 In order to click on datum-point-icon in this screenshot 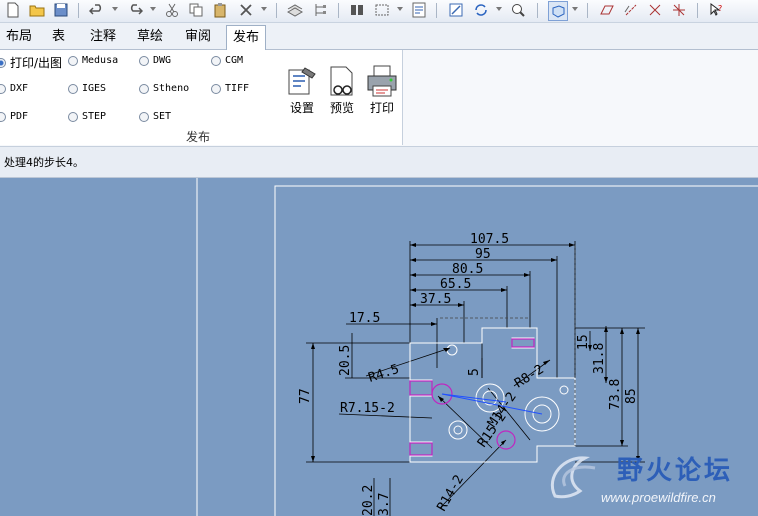, I will do `click(655, 10)`.